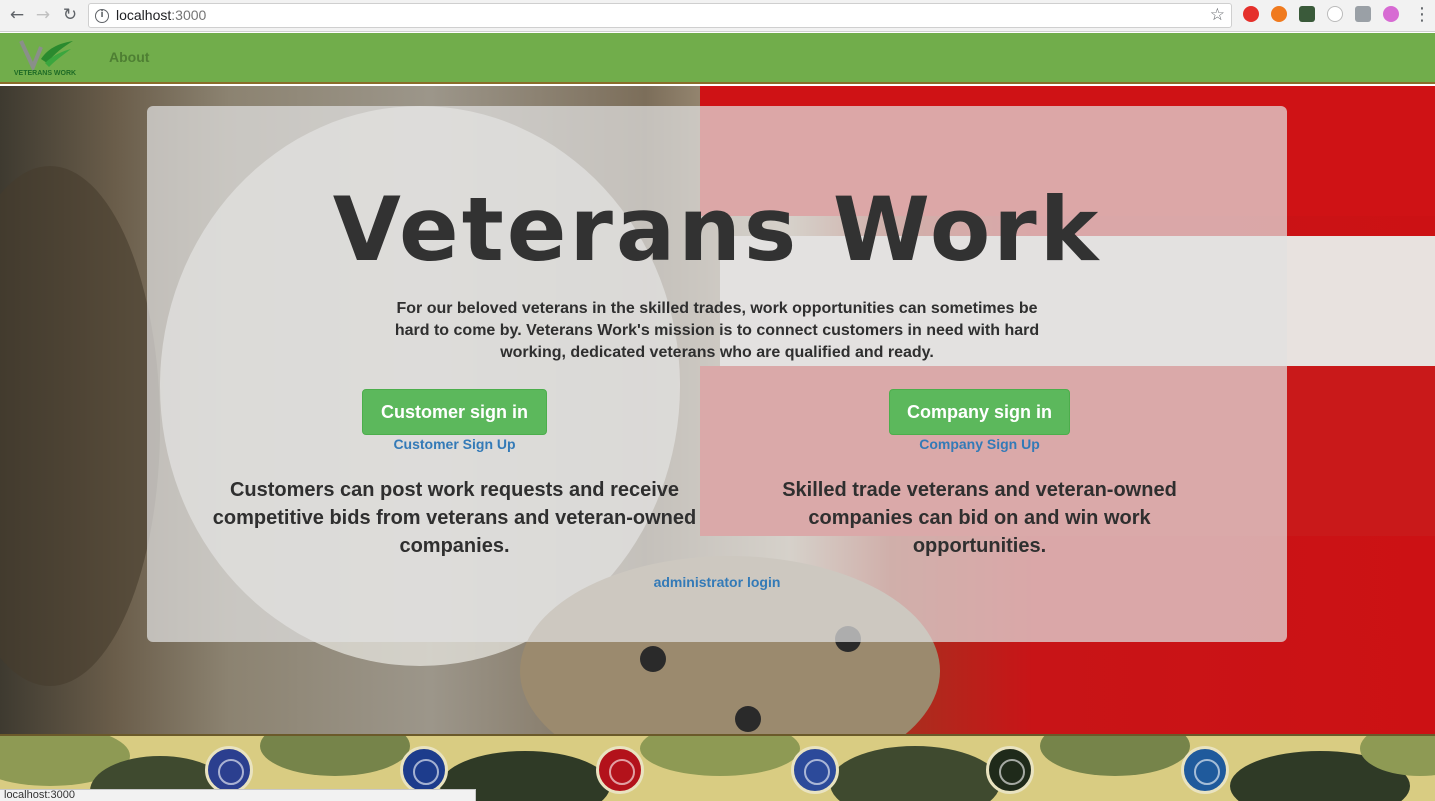 This screenshot has height=801, width=1435. I want to click on nav-link-about: About, so click(129, 57).